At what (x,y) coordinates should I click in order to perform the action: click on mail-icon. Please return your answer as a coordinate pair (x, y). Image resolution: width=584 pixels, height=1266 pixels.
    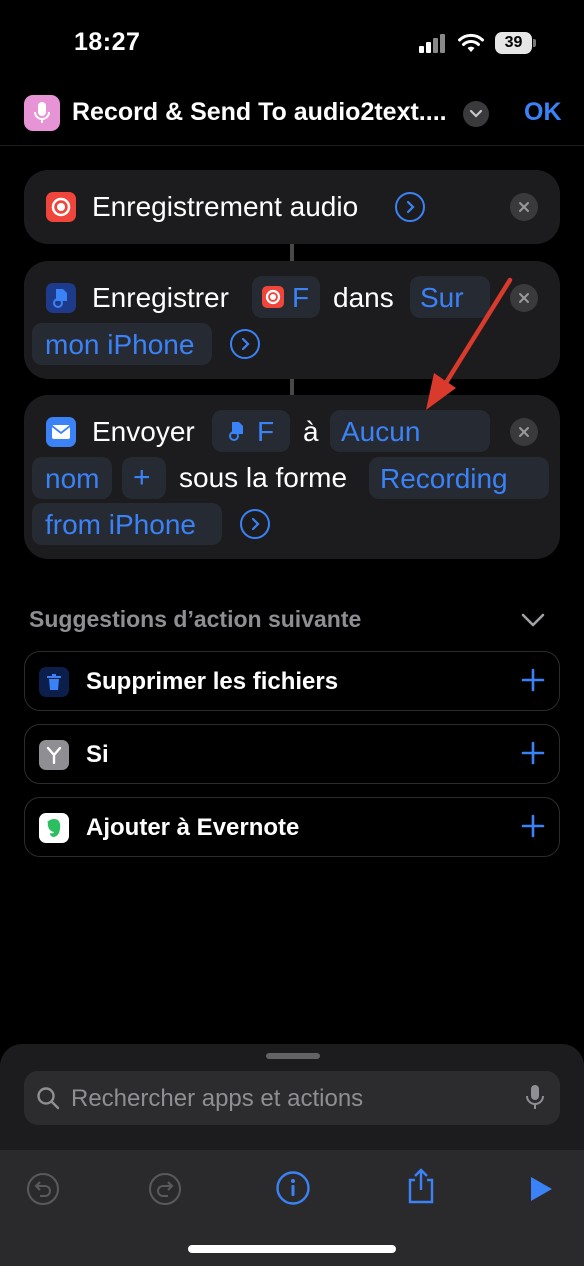
    Looking at the image, I should click on (61, 432).